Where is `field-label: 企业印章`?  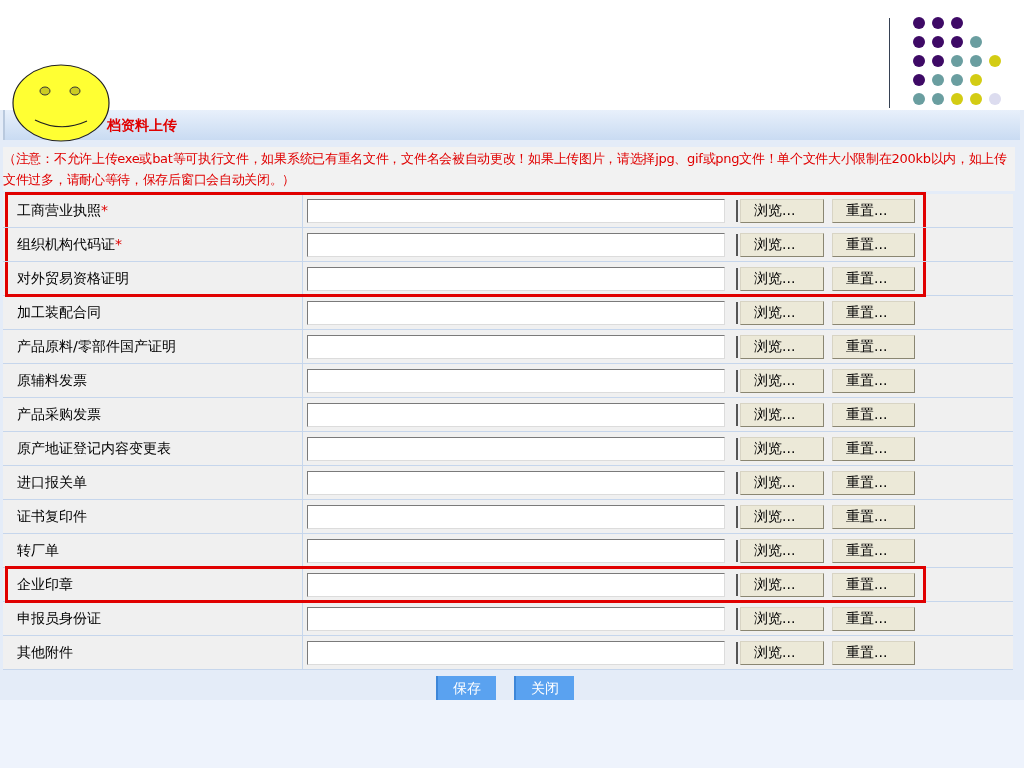 field-label: 企业印章 is located at coordinates (45, 584).